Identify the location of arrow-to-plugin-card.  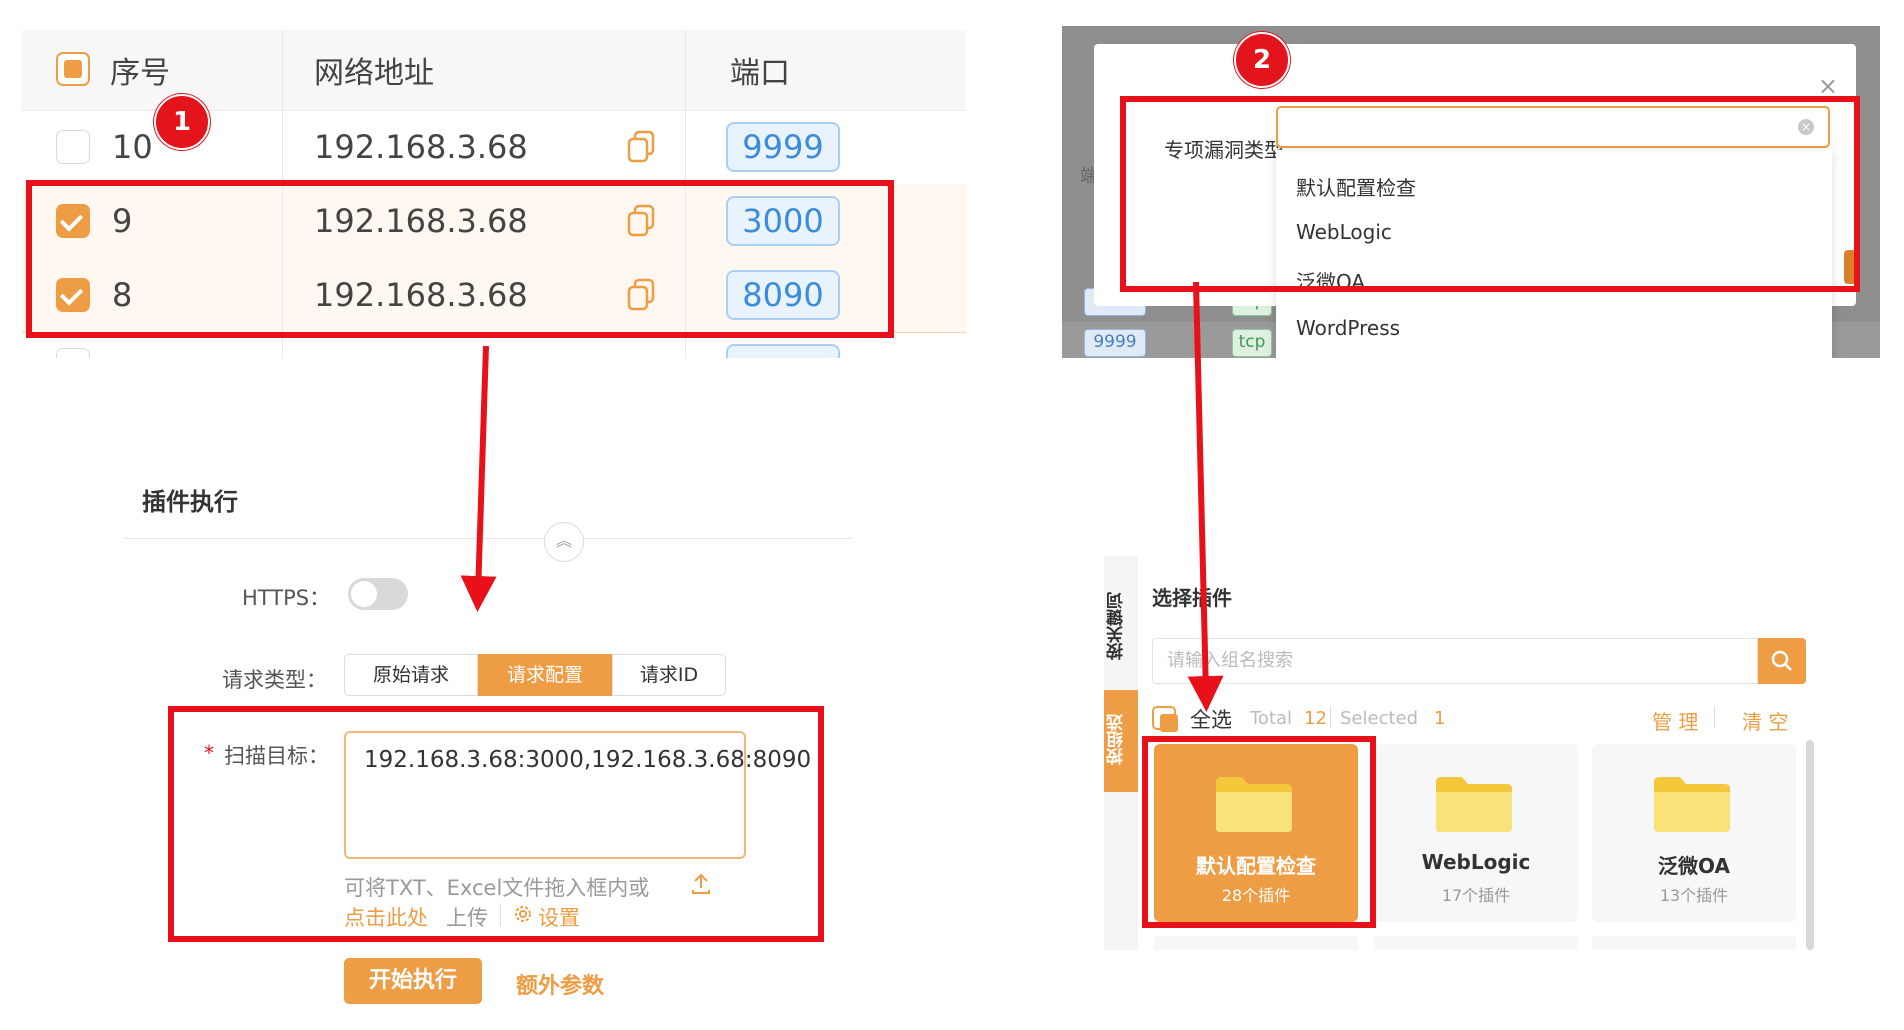
(1205, 496).